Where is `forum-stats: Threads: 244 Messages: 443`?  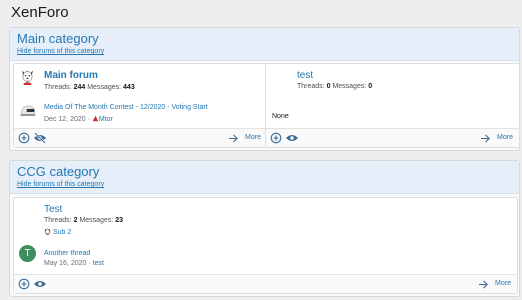 forum-stats: Threads: 244 Messages: 443 is located at coordinates (89, 87).